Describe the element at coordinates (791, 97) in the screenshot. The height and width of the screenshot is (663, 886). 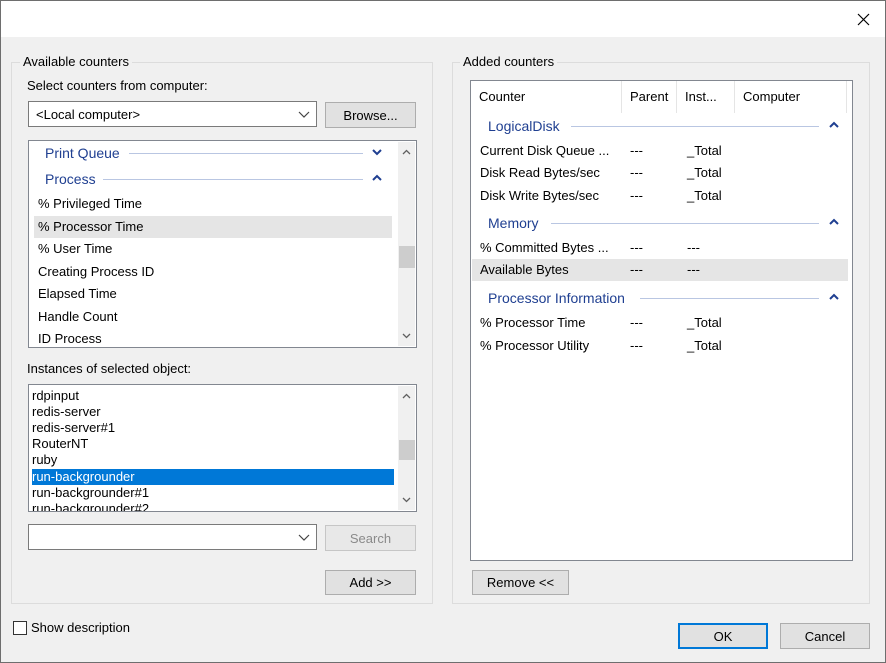
I see `column-header-computer: Computer` at that location.